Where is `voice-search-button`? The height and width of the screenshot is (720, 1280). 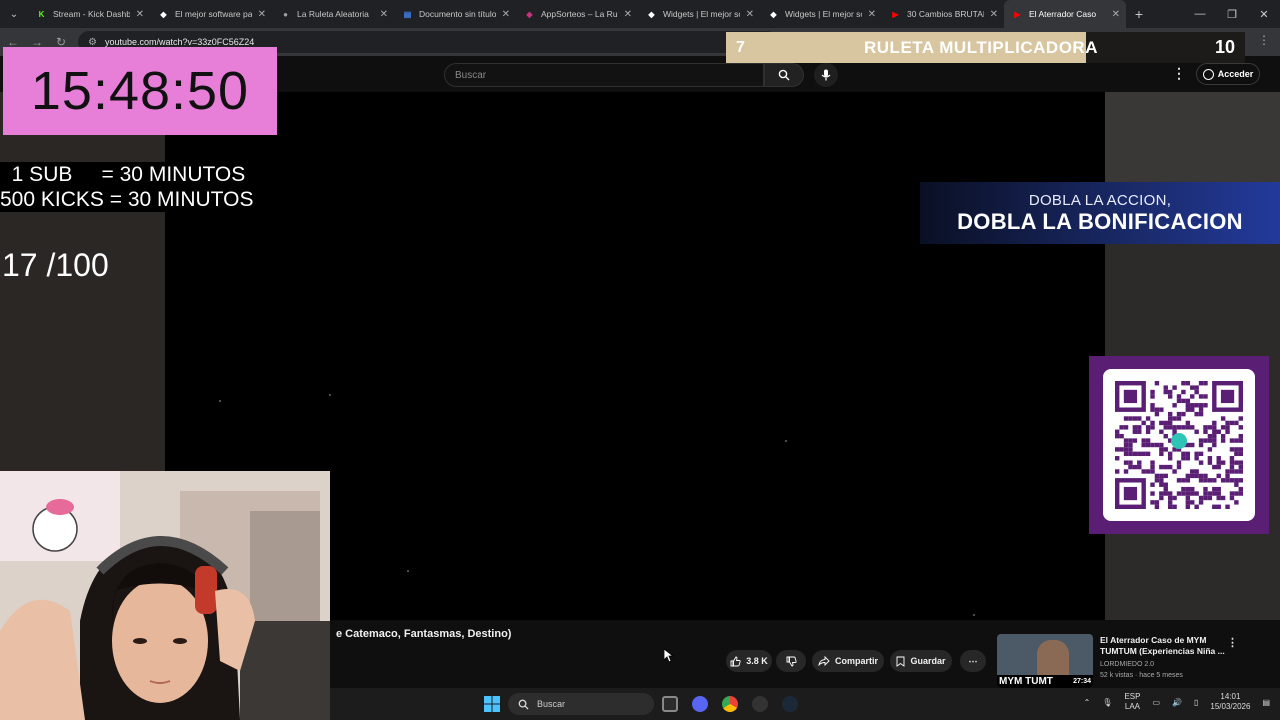
voice-search-button is located at coordinates (826, 75).